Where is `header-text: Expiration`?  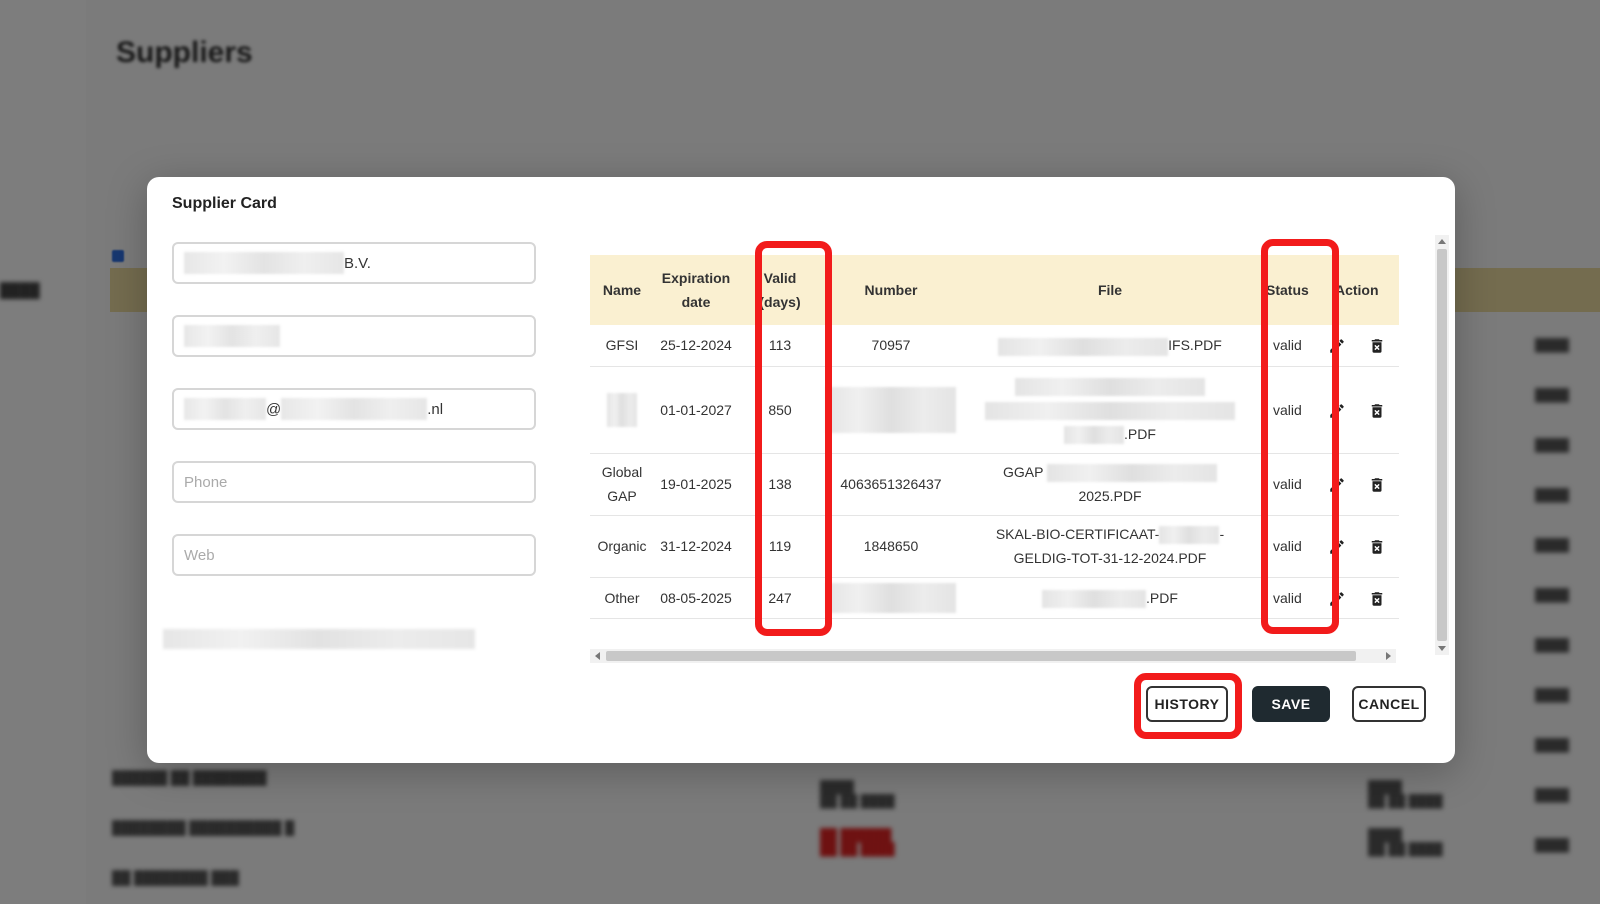
header-text: Expiration is located at coordinates (696, 278).